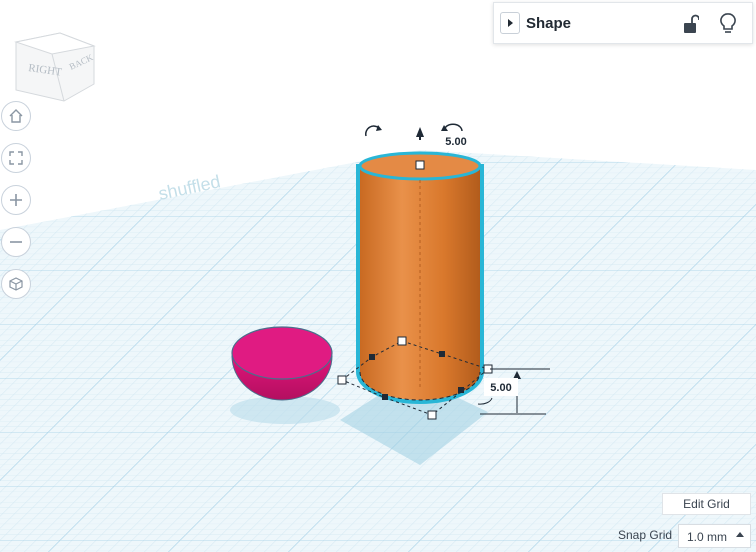 This screenshot has width=756, height=552. What do you see at coordinates (645, 535) in the screenshot?
I see `snap-grid-label: Snap Grid` at bounding box center [645, 535].